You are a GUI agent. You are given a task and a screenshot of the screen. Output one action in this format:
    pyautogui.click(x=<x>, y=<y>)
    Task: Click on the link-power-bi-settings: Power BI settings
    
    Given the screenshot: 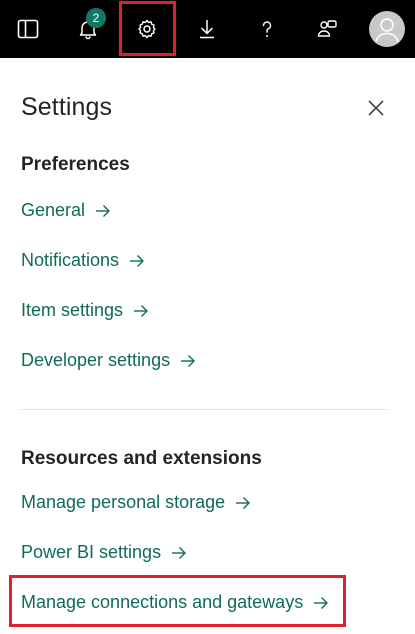 What is the action you would take?
    pyautogui.click(x=104, y=552)
    